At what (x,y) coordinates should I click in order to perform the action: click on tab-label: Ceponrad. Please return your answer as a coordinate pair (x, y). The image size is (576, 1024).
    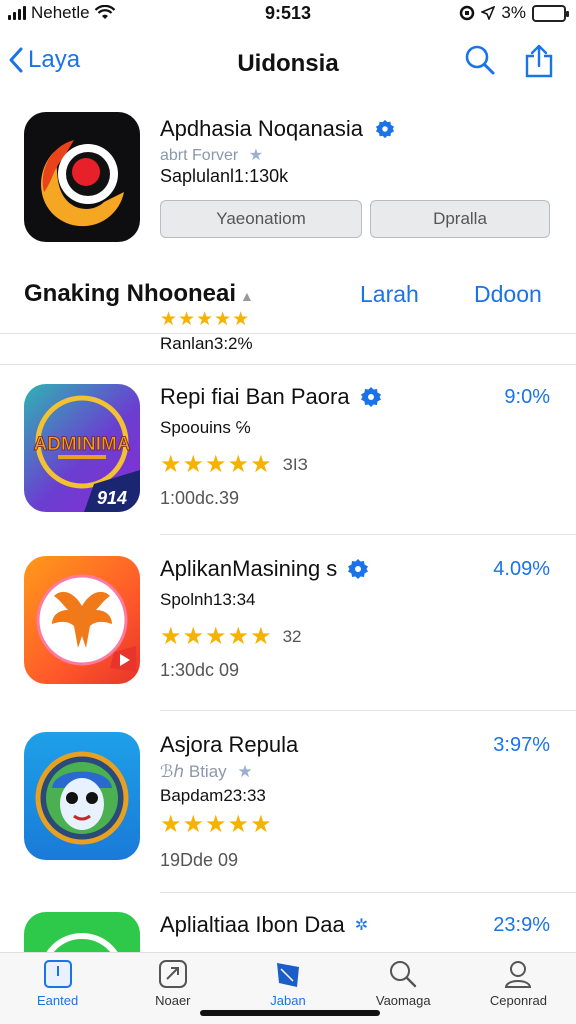
    Looking at the image, I should click on (518, 1000).